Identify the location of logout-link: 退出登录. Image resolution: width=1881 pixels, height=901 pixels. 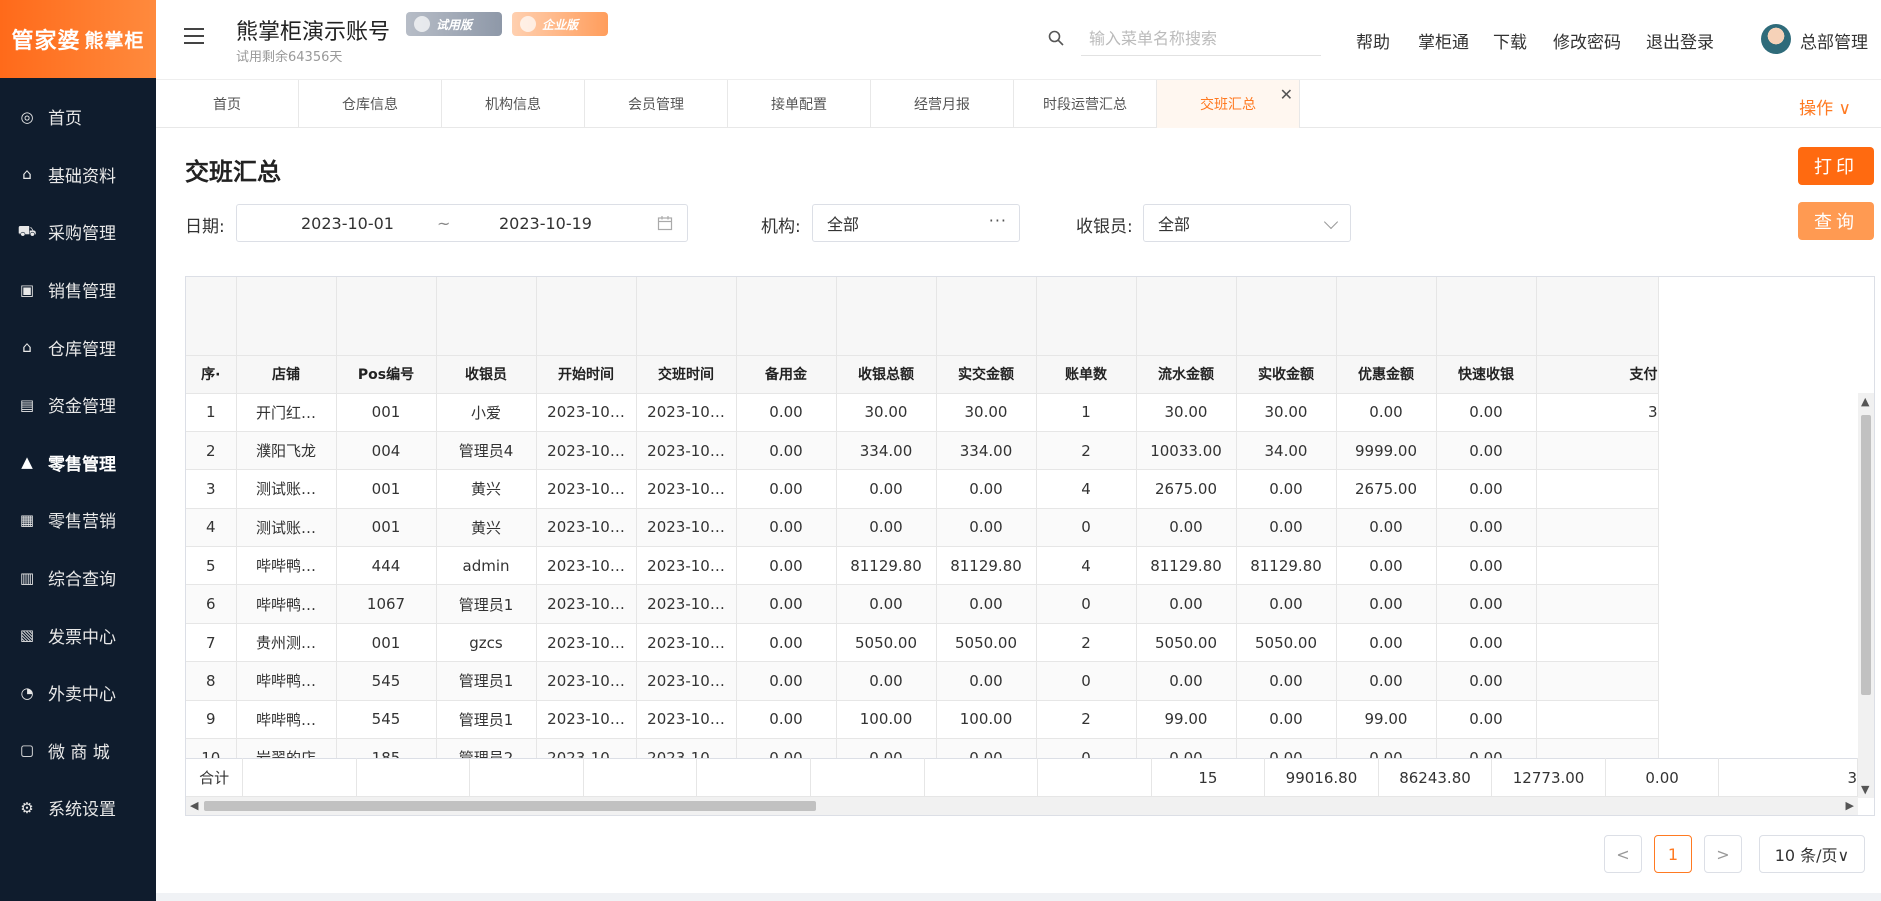
(1680, 40).